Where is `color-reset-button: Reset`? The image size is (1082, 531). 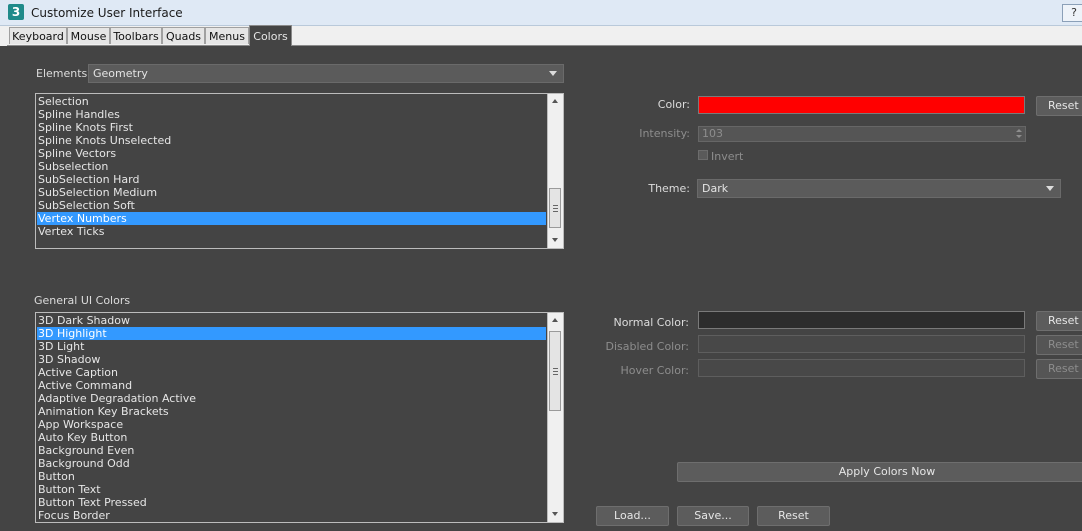 color-reset-button: Reset is located at coordinates (1059, 106).